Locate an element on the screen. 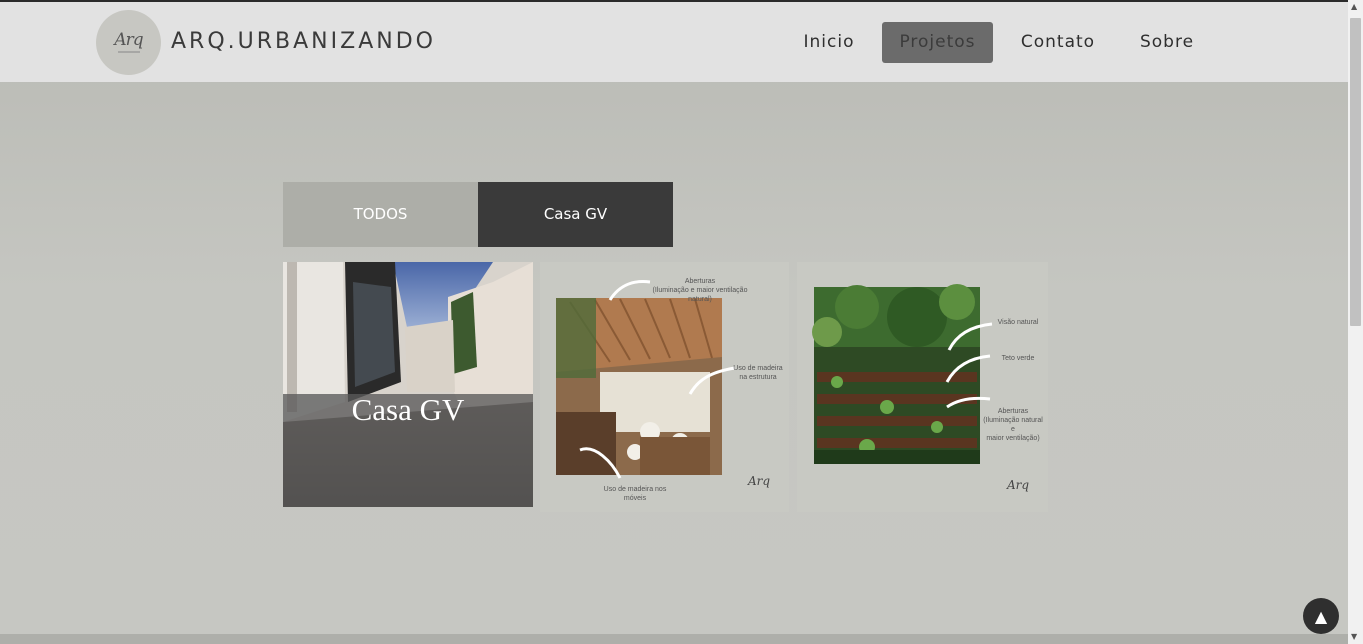 This screenshot has height=644, width=1363. scroll-down-icon: ▼ is located at coordinates (1354, 636).